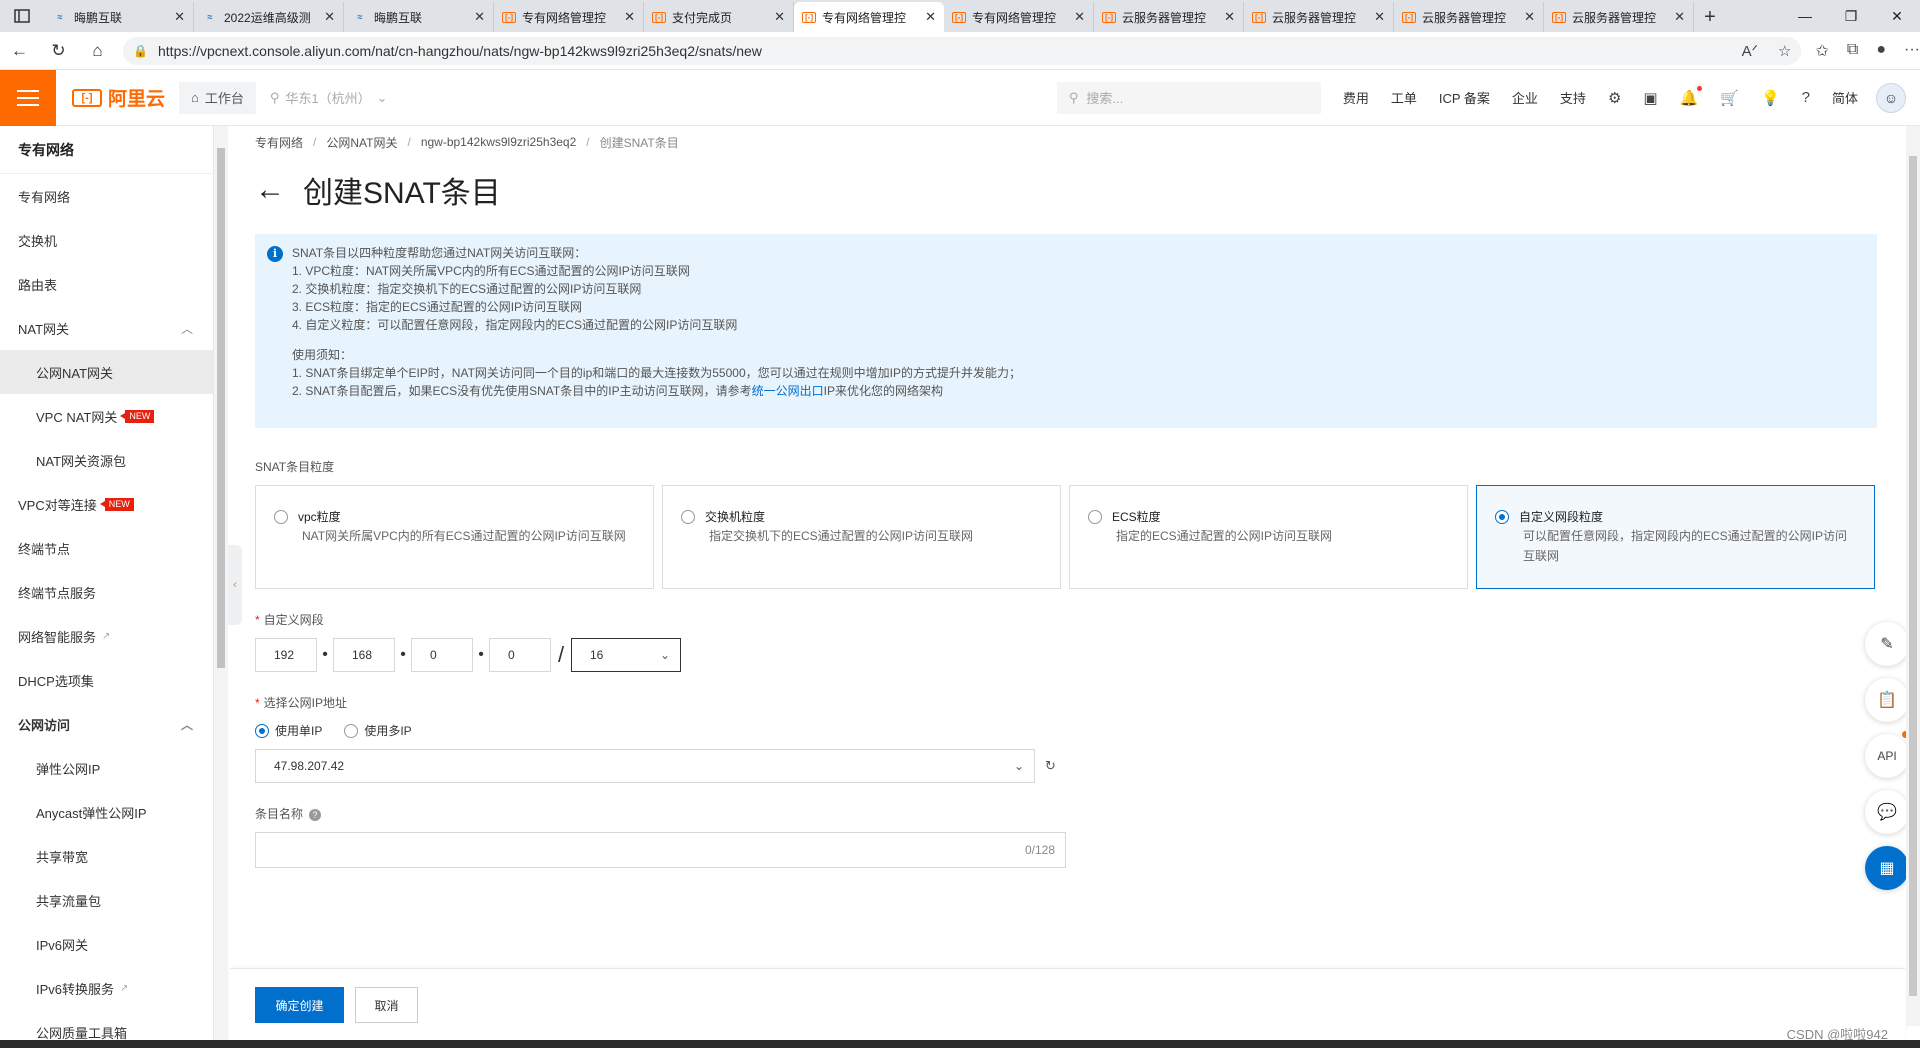  Describe the element at coordinates (97, 51) in the screenshot. I see `home-icon: ⌂` at that location.